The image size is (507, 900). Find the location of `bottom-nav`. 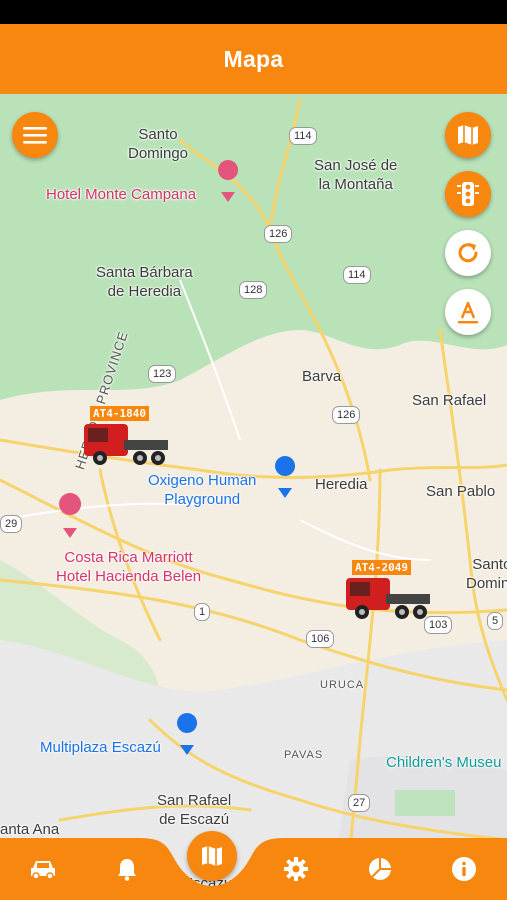

bottom-nav is located at coordinates (253, 869).